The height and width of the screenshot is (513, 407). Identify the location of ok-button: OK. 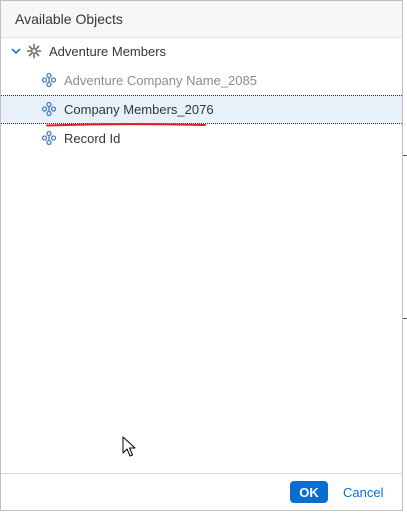
(309, 492).